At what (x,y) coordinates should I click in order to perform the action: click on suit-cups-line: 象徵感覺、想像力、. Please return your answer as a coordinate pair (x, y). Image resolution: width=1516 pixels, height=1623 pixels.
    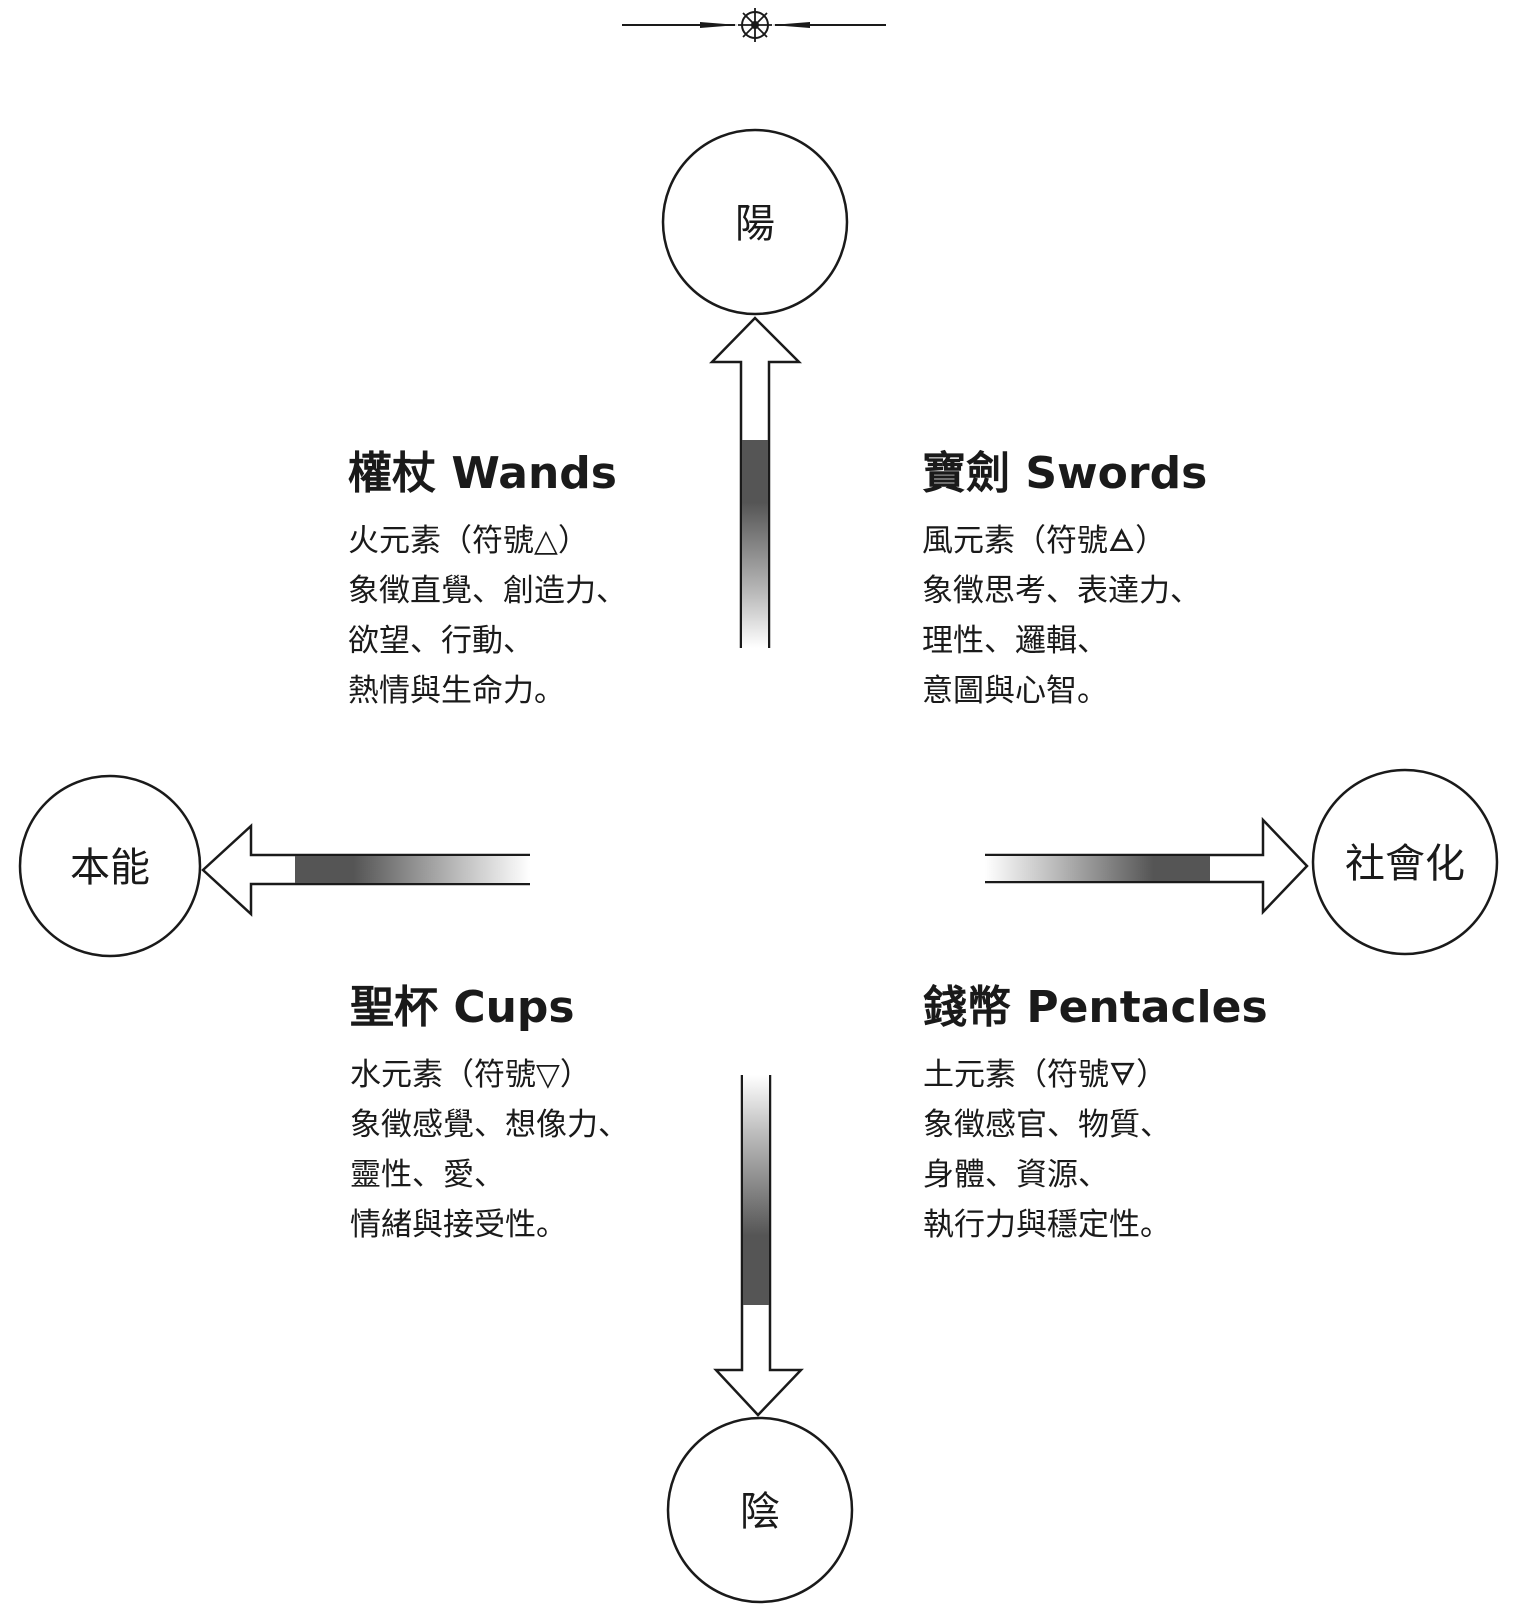
    Looking at the image, I should click on (489, 1125).